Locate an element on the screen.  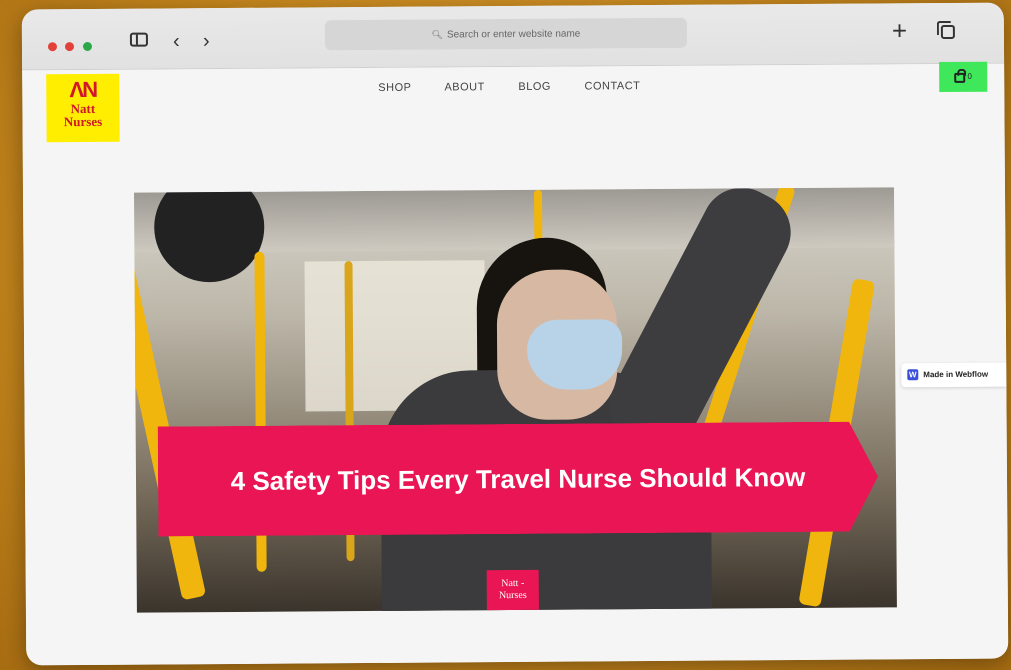
new-tab-icon: + is located at coordinates (899, 30).